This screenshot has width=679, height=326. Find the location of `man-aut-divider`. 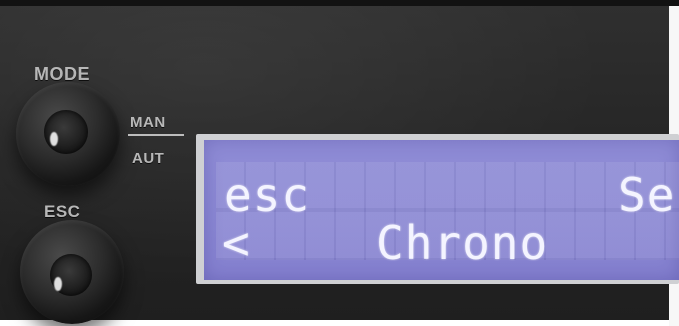

man-aut-divider is located at coordinates (156, 135).